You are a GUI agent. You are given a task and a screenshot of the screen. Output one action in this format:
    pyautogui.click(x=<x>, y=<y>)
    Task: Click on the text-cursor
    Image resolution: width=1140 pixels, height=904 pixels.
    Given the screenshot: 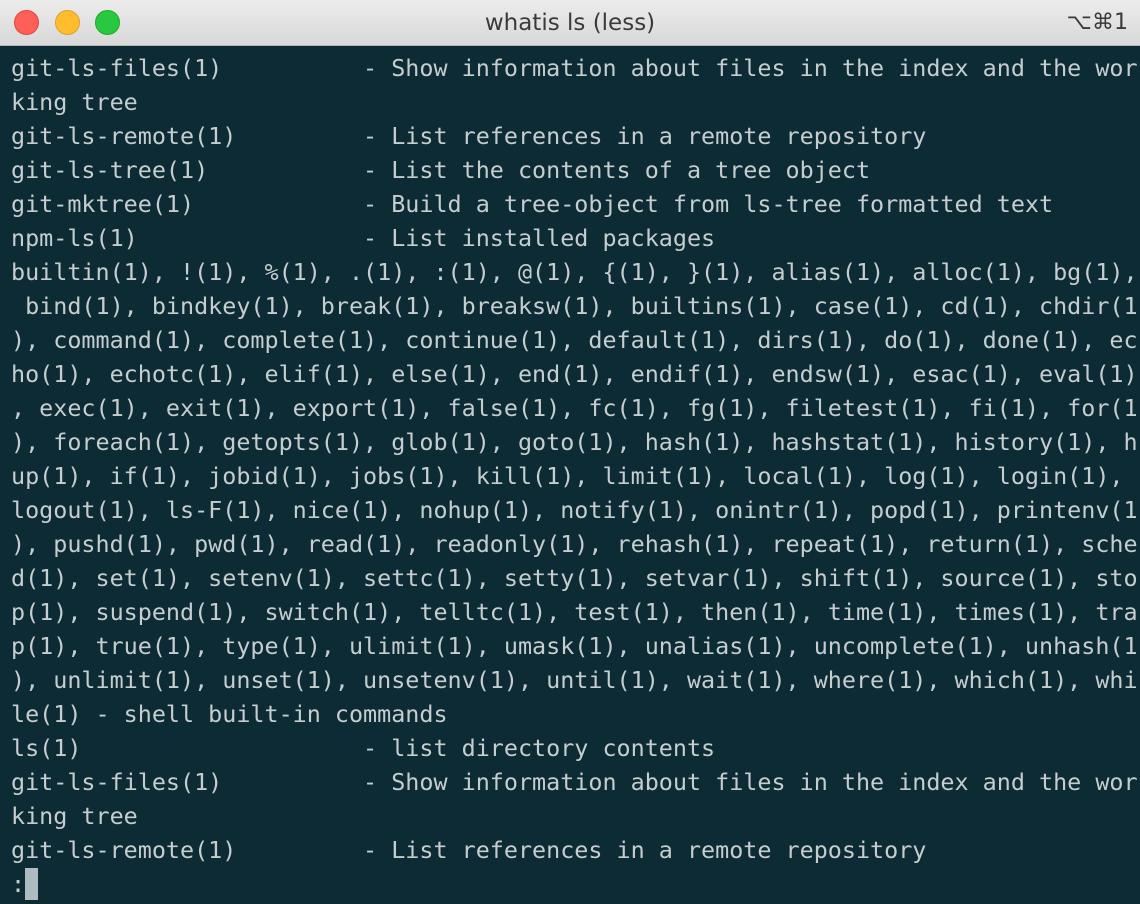 What is the action you would take?
    pyautogui.click(x=32, y=884)
    